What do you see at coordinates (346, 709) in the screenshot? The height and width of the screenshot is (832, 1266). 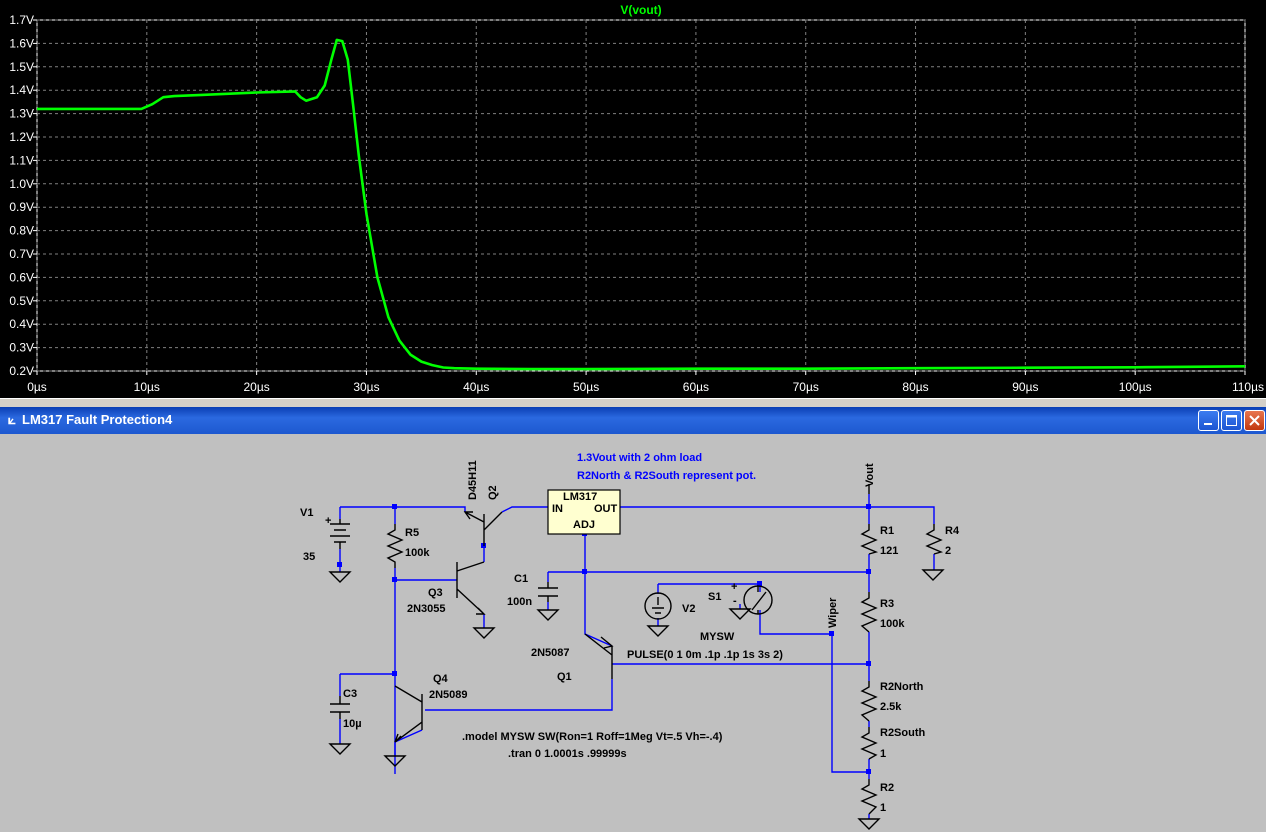 I see `c3-capacitor: C3 10µ` at bounding box center [346, 709].